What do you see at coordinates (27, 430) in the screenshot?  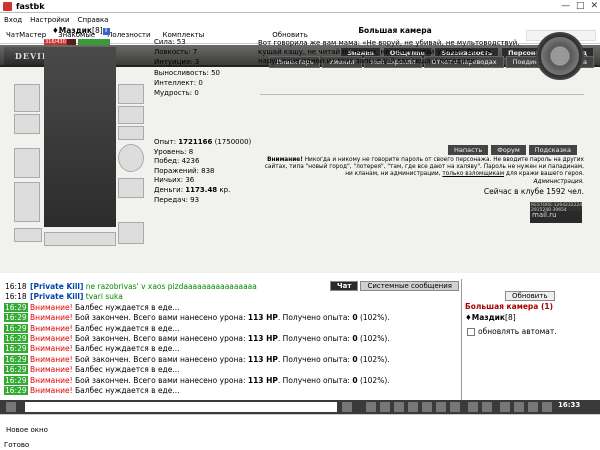 I see `new-window-link: Новое окно` at bounding box center [27, 430].